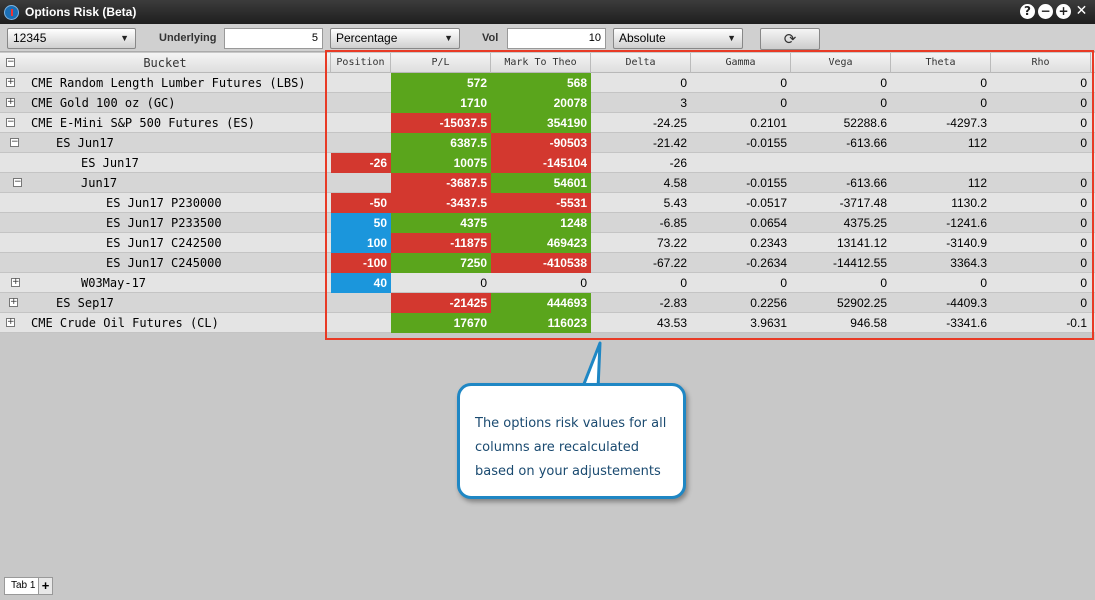  Describe the element at coordinates (678, 38) in the screenshot. I see `vol-mode-select: Absolute ▼` at that location.